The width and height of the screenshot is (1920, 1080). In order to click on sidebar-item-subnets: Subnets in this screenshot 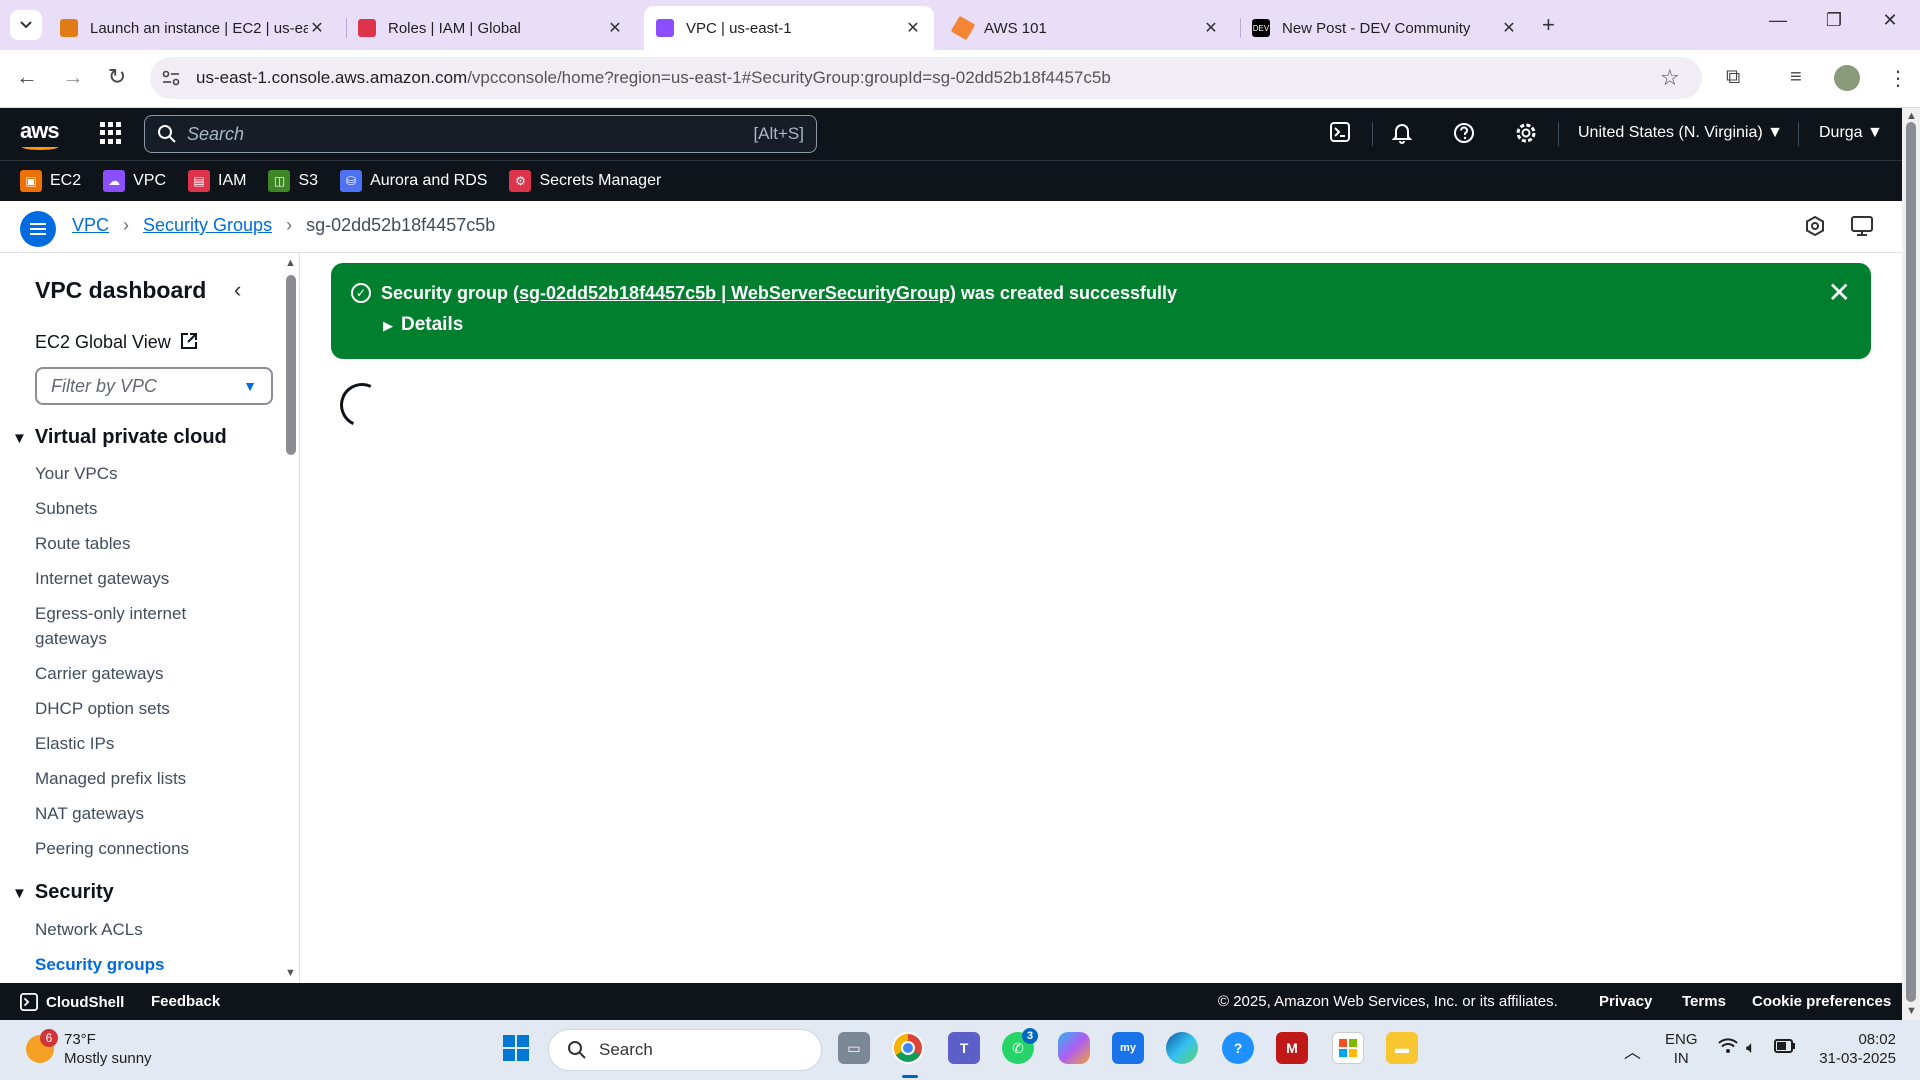, I will do `click(66, 508)`.